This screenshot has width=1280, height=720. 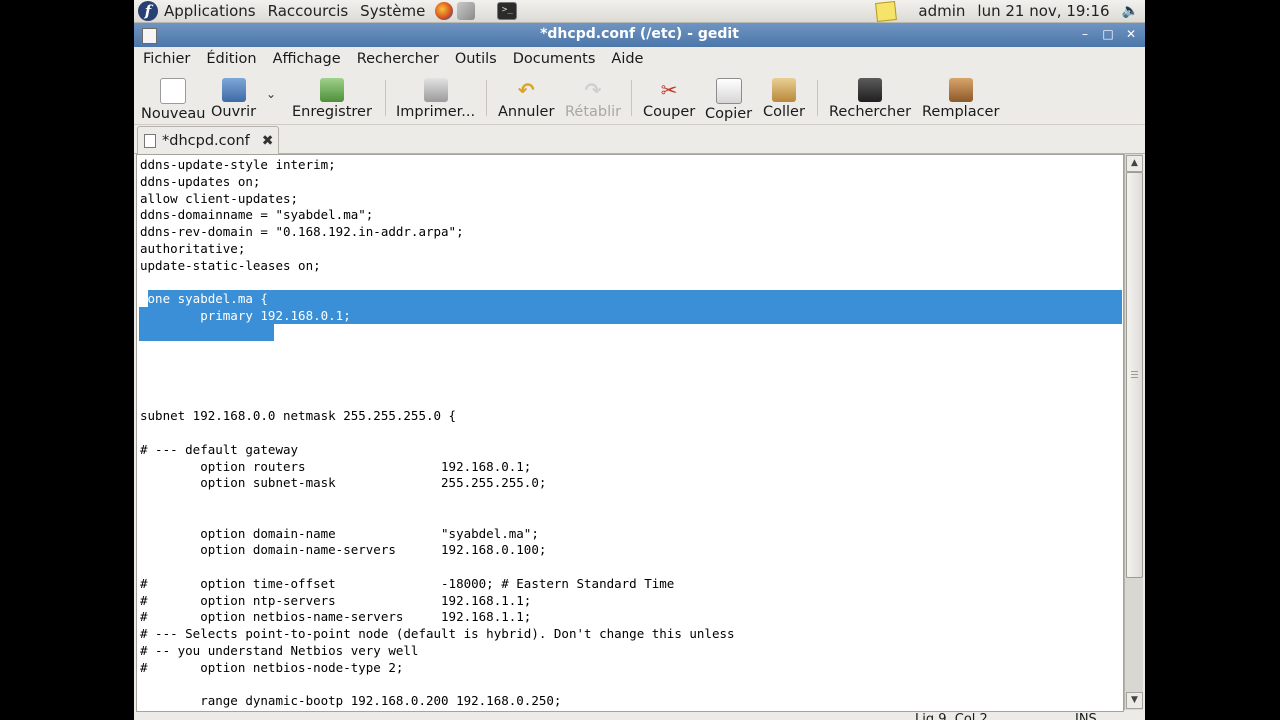 What do you see at coordinates (669, 99) in the screenshot?
I see `cut-button: ✂ Couper` at bounding box center [669, 99].